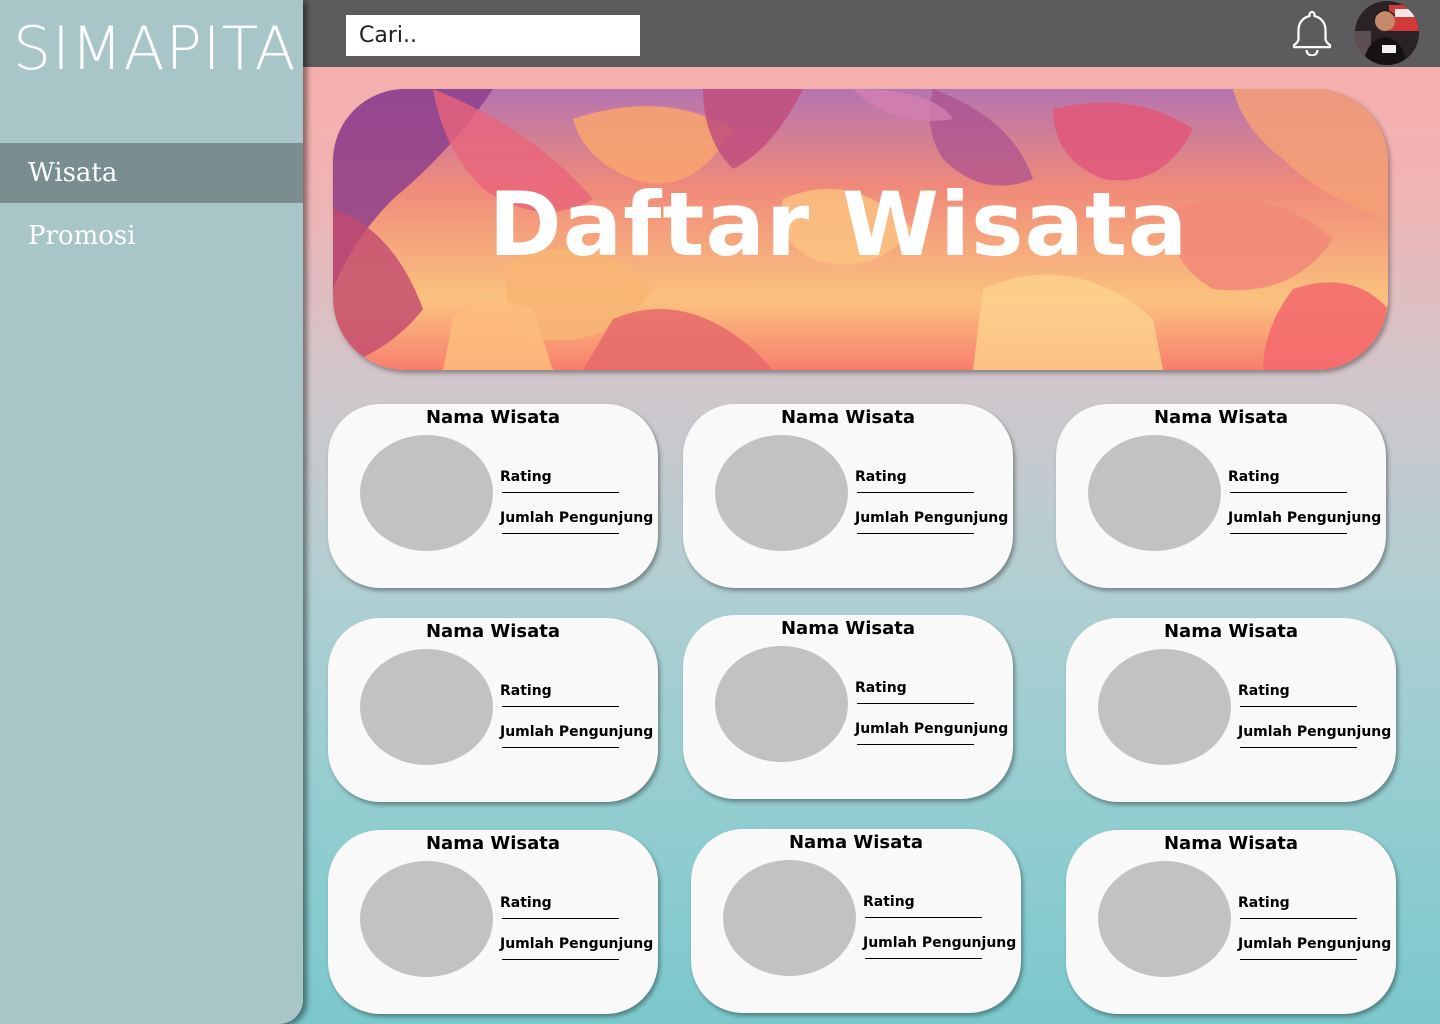 The image size is (1440, 1024). I want to click on bell-icon, so click(1312, 32).